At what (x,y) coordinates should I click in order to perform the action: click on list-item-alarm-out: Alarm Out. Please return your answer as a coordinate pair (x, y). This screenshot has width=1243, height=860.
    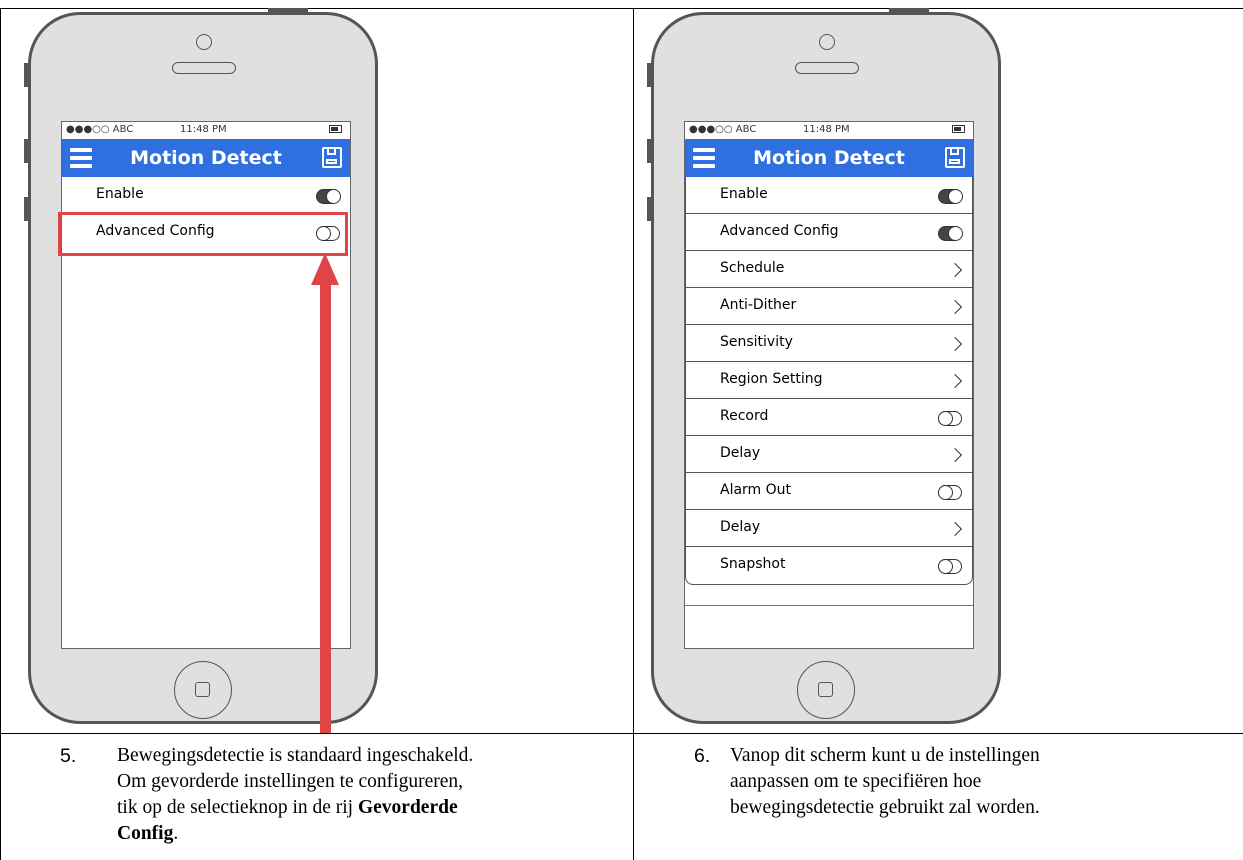
    Looking at the image, I should click on (829, 491).